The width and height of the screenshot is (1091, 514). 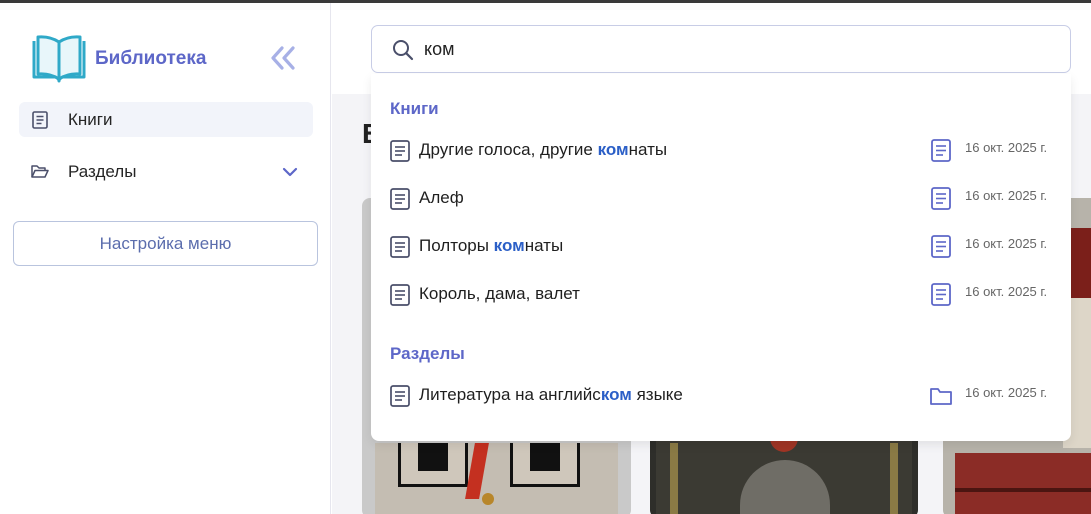 What do you see at coordinates (403, 50) in the screenshot?
I see `search-icon` at bounding box center [403, 50].